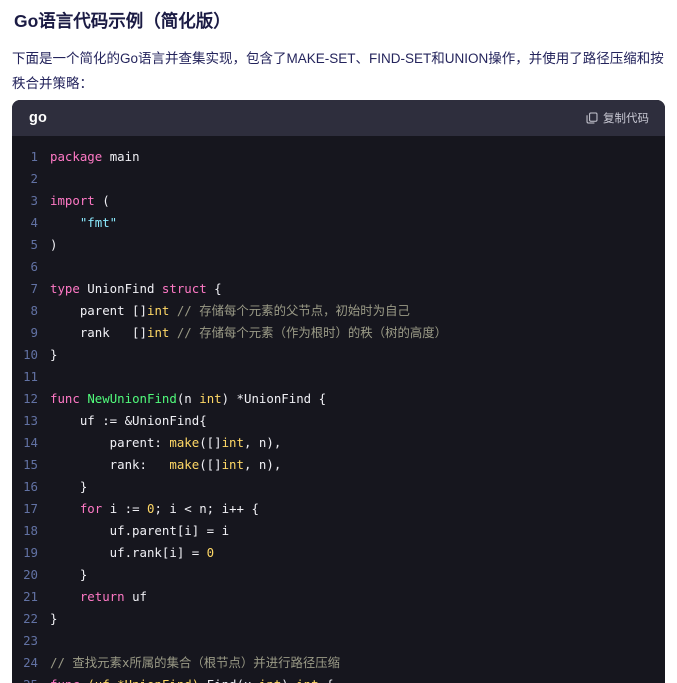 This screenshot has height=683, width=677. Describe the element at coordinates (34, 332) in the screenshot. I see `code-line-number: 9` at that location.